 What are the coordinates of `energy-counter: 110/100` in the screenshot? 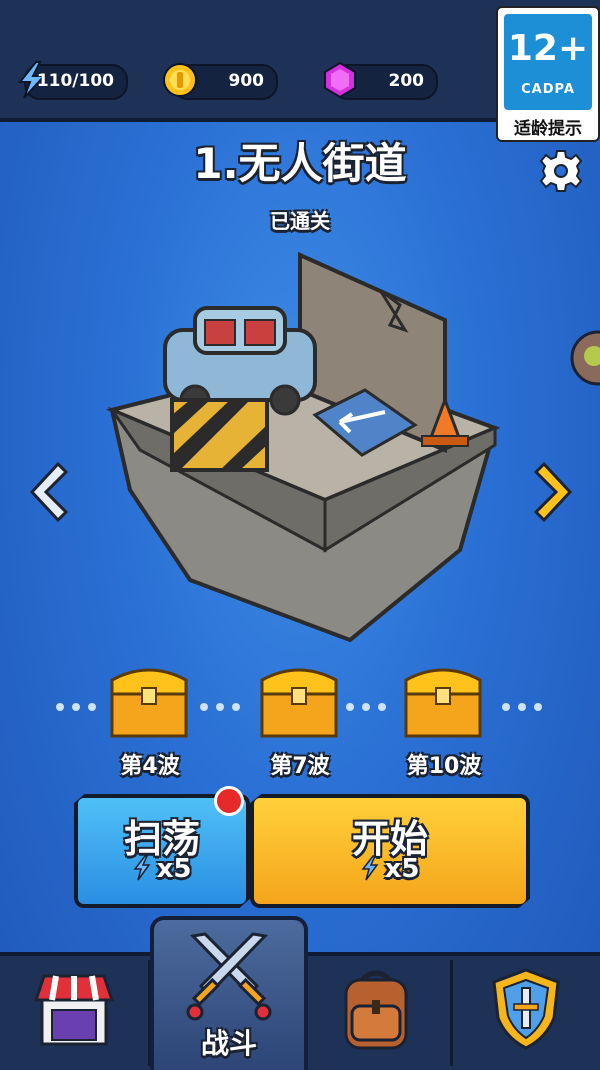 It's located at (72, 80).